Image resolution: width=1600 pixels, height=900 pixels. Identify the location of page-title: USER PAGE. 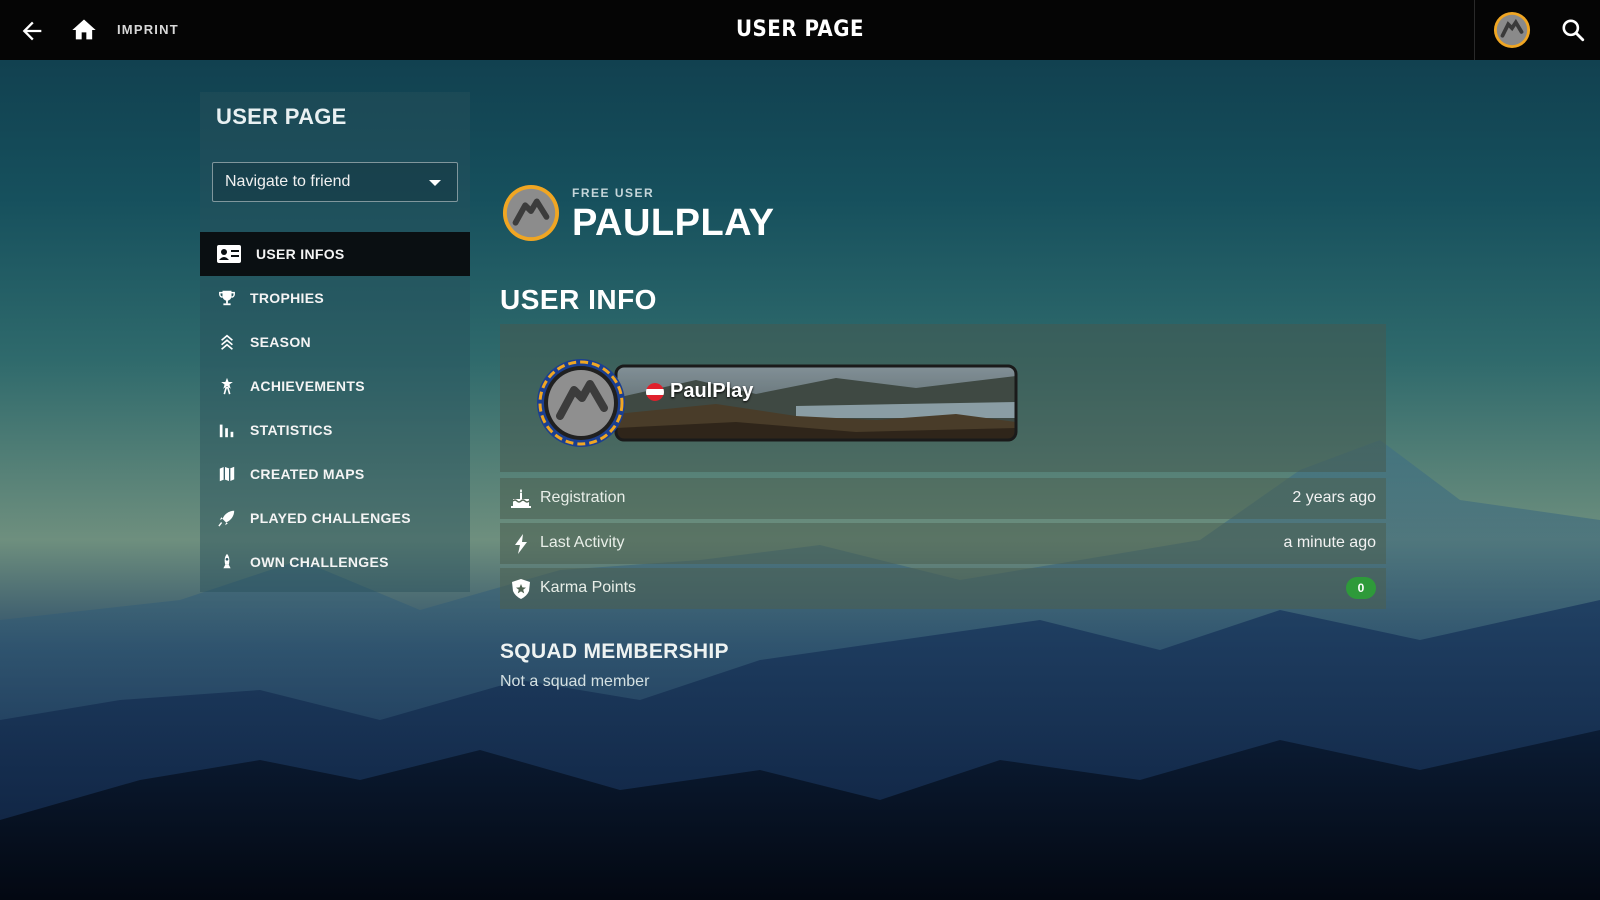
(800, 29).